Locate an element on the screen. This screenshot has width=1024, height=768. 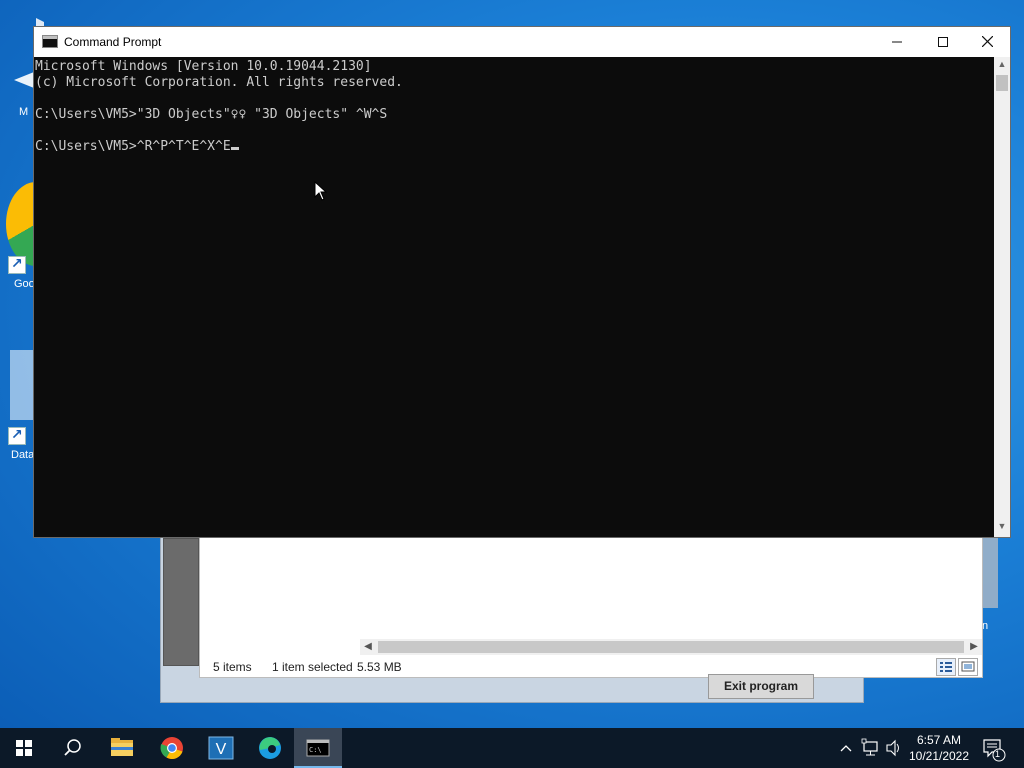
windows-logo-icon is located at coordinates (24, 748).